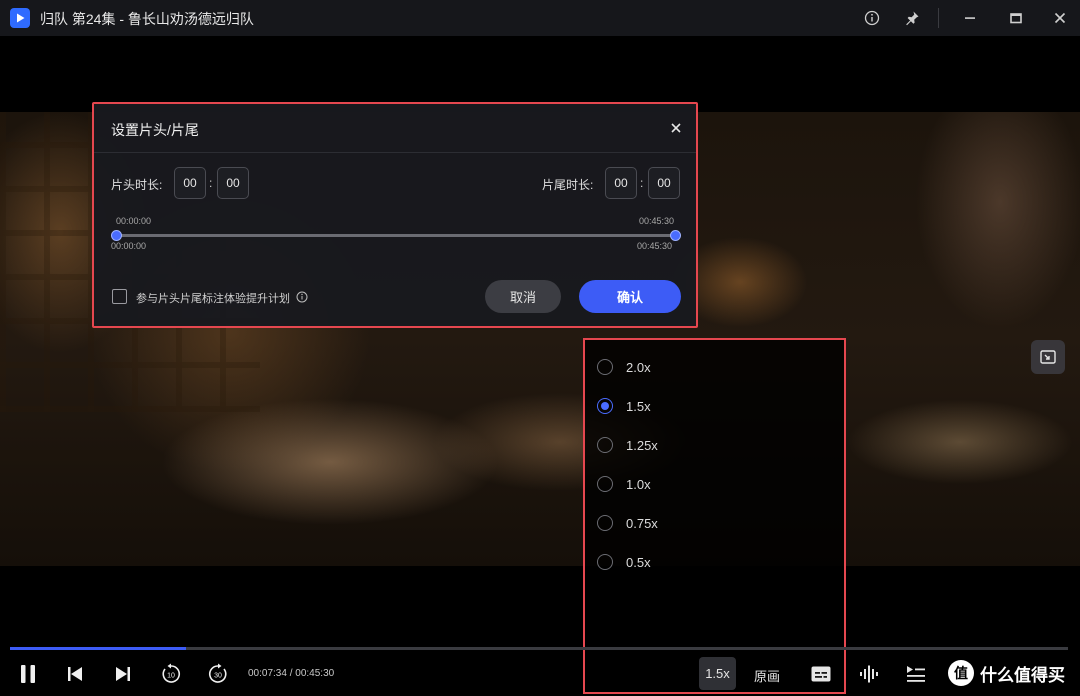 Image resolution: width=1080 pixels, height=696 pixels. What do you see at coordinates (961, 673) in the screenshot?
I see `watermark-badge: 值` at bounding box center [961, 673].